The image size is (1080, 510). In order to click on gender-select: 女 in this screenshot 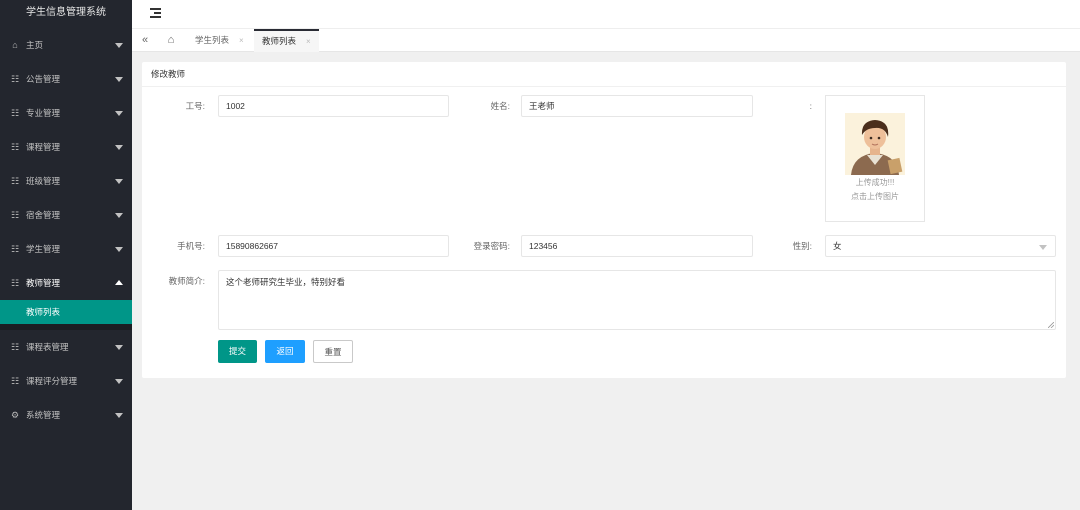, I will do `click(940, 246)`.